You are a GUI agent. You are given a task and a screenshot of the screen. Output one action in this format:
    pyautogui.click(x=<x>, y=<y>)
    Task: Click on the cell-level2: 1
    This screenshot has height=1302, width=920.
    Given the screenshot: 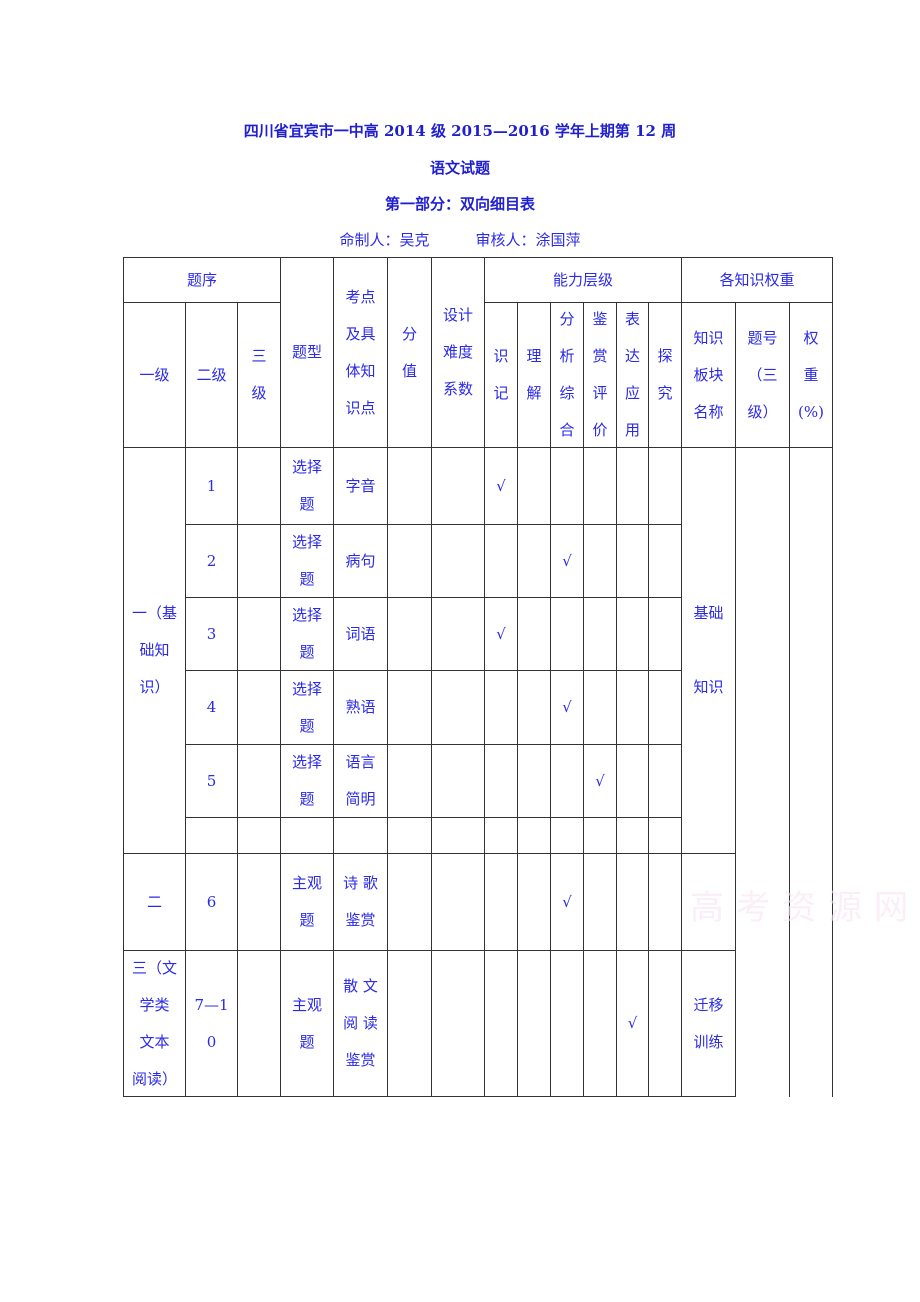 What is the action you would take?
    pyautogui.click(x=211, y=486)
    